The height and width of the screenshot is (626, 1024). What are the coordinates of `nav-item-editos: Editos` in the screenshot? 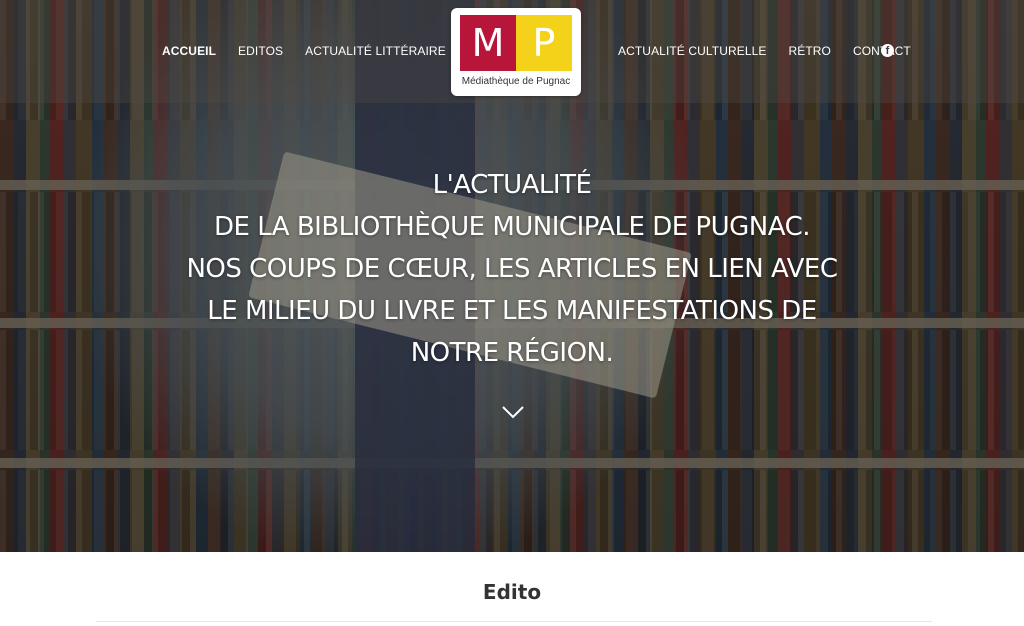 It's located at (260, 51).